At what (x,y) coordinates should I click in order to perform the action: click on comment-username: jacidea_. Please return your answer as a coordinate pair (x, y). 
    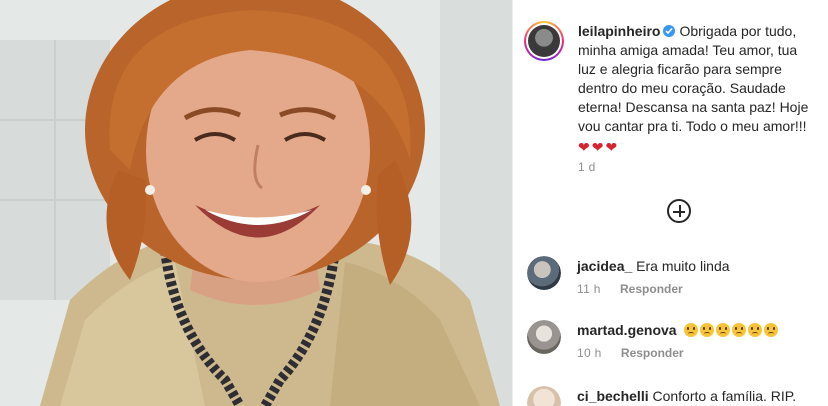
    Looking at the image, I should click on (604, 266).